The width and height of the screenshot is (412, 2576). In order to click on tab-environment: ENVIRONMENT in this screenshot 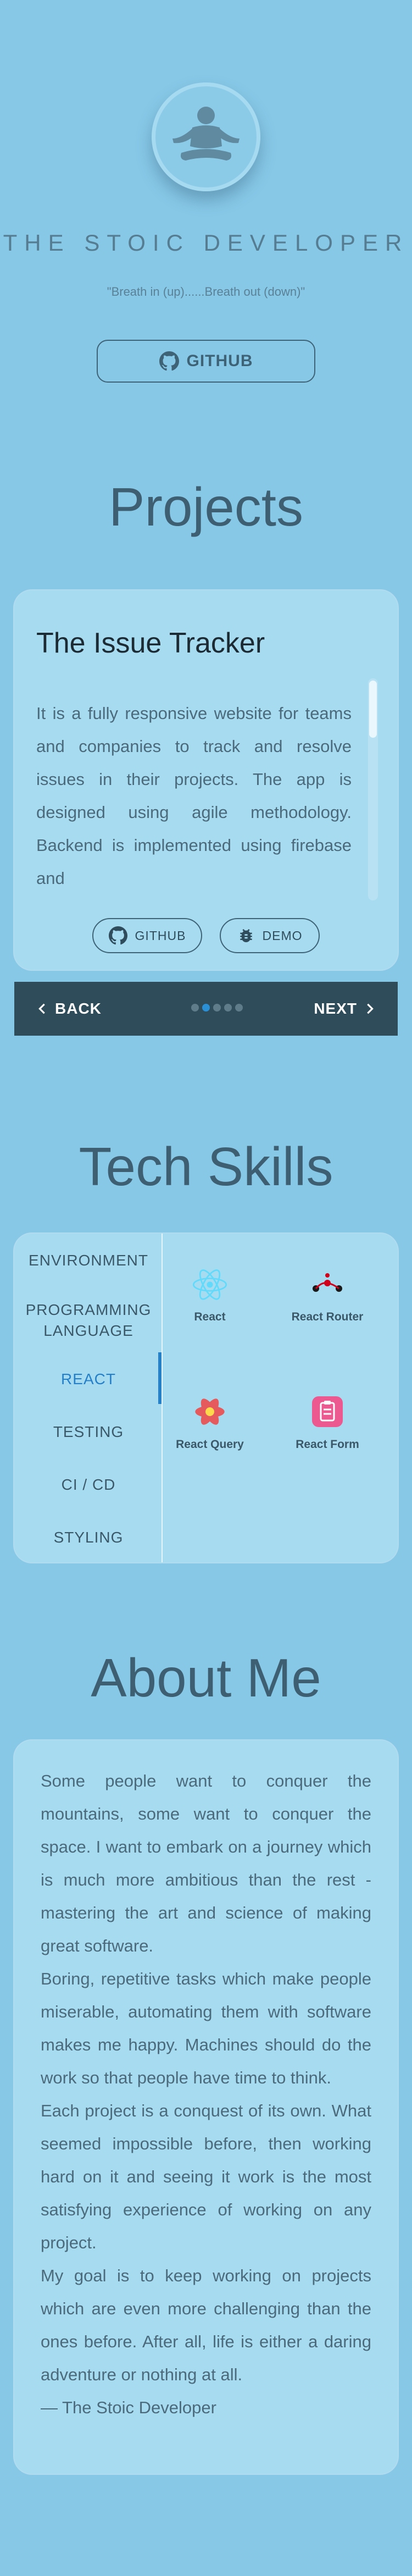, I will do `click(89, 1260)`.